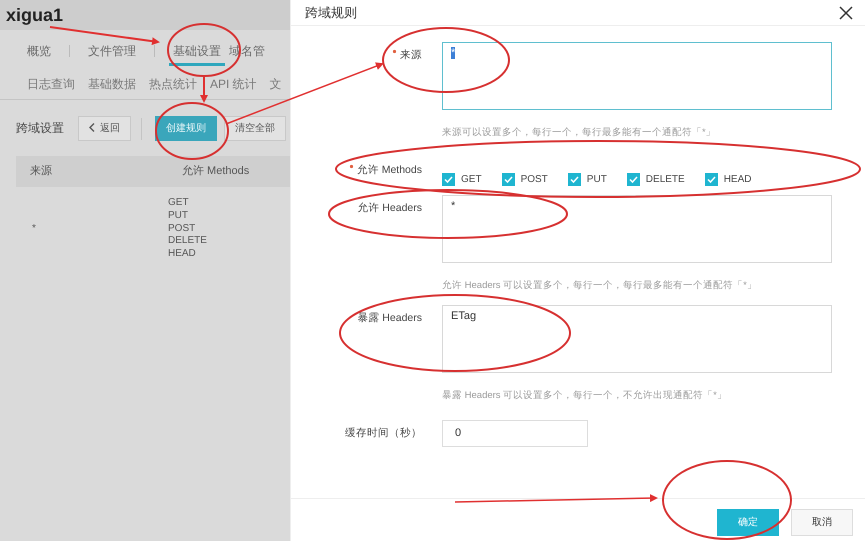 This screenshot has width=865, height=541. What do you see at coordinates (331, 12) in the screenshot?
I see `dialog-title: 跨域规则` at bounding box center [331, 12].